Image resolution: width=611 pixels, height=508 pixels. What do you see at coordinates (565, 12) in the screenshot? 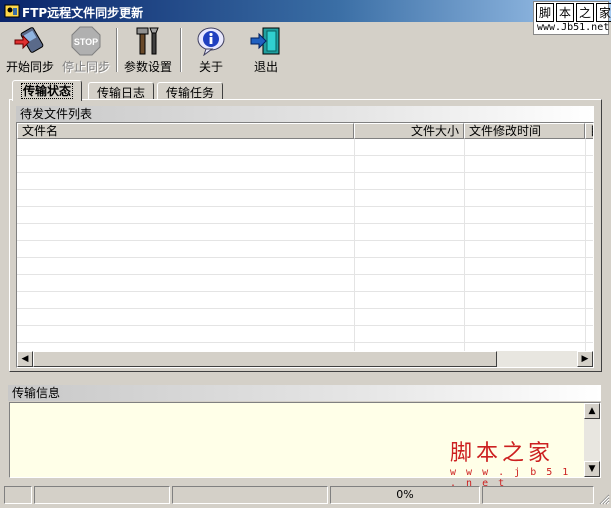
I see `watermark-char: 本` at bounding box center [565, 12].